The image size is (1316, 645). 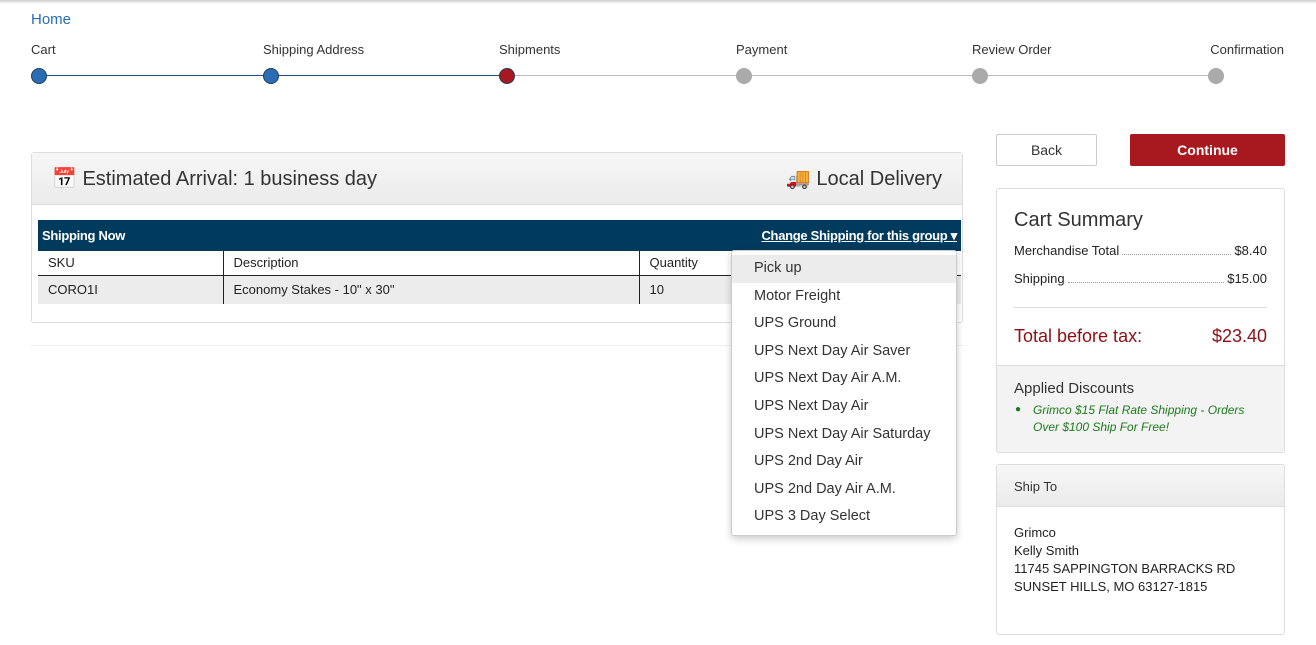 I want to click on shipping-option: UPS Next Day Air Saver, so click(x=844, y=352).